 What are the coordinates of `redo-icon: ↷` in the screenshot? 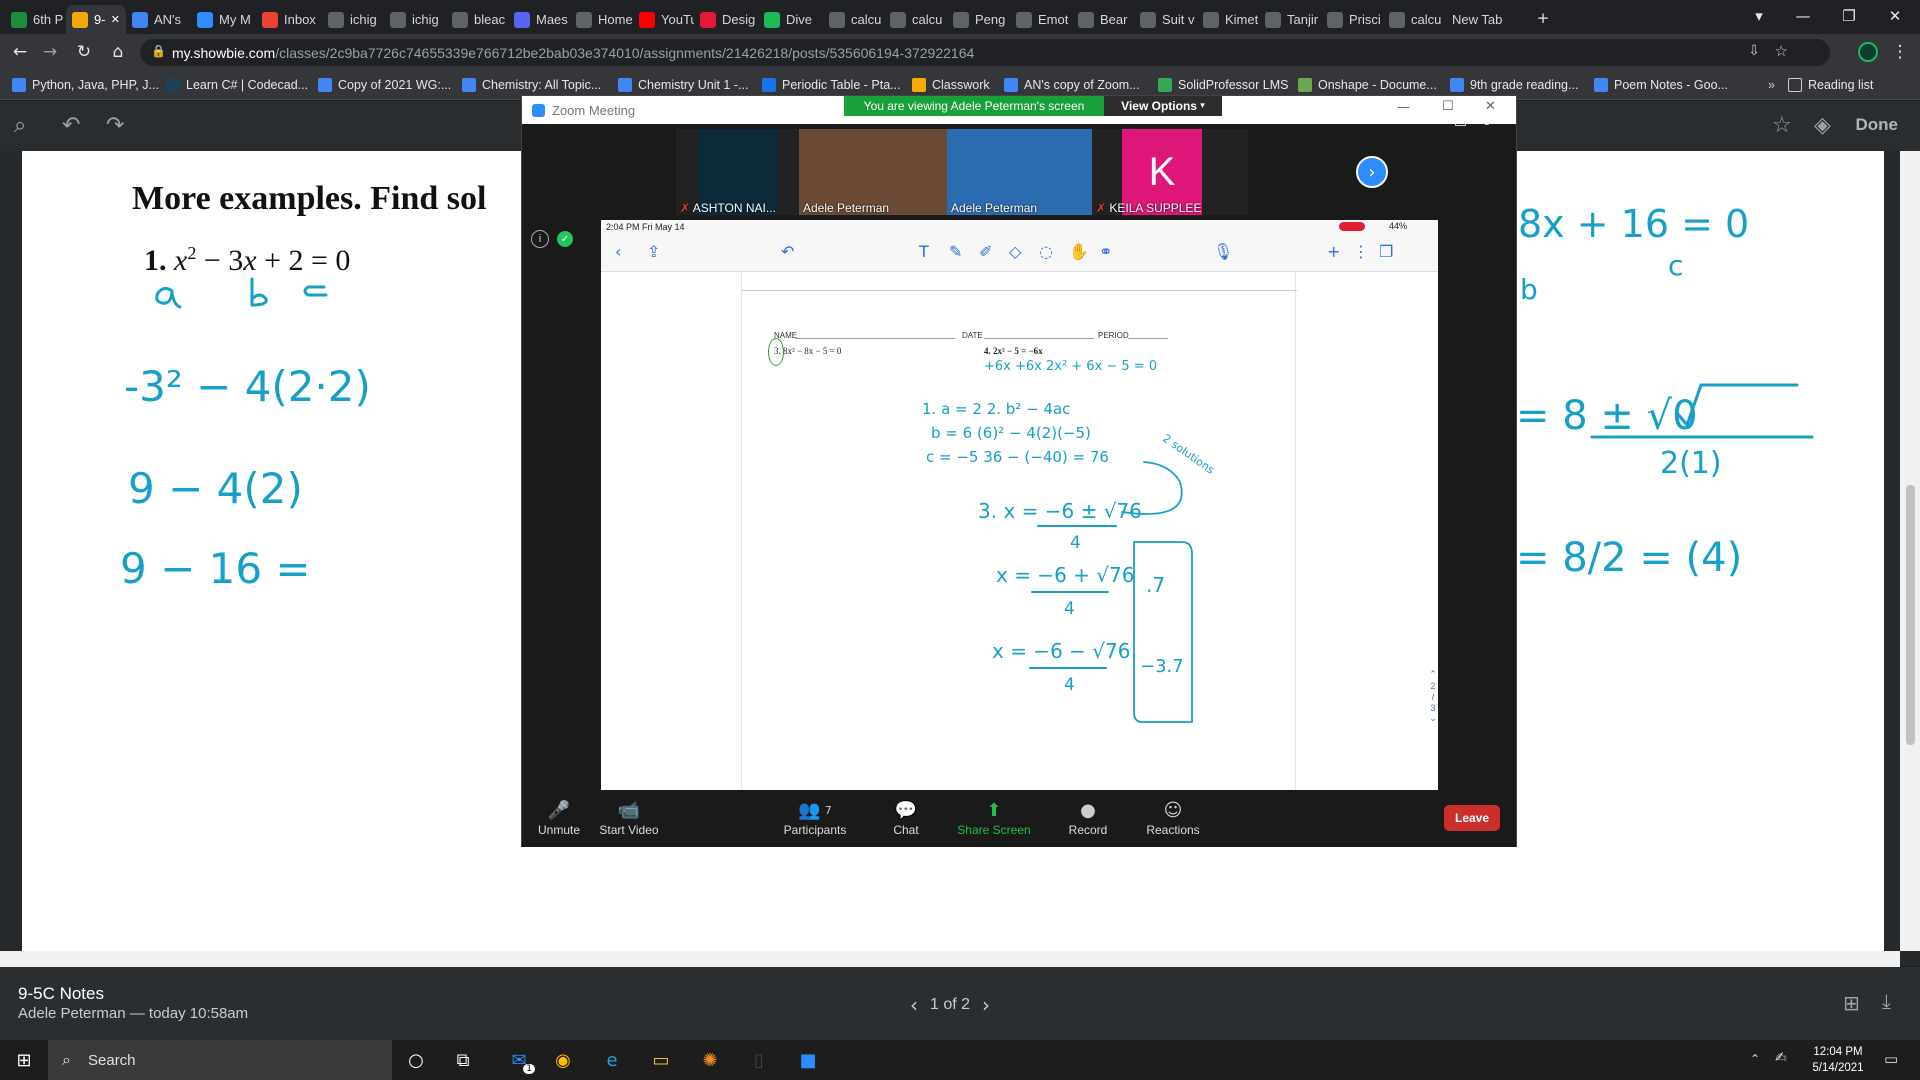 It's located at (115, 125).